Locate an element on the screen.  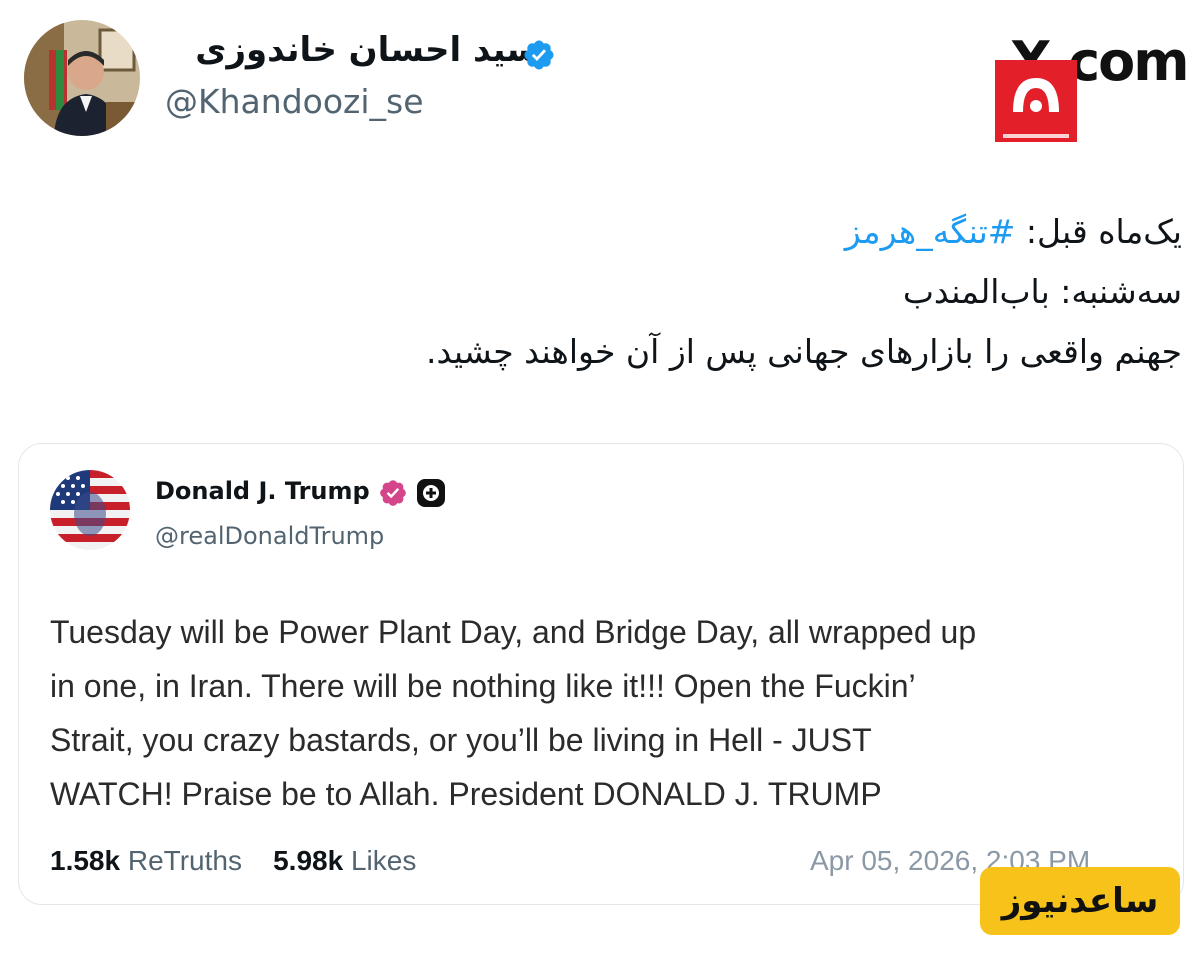
retruths-stat: 1.58k ReTruths is located at coordinates (146, 860).